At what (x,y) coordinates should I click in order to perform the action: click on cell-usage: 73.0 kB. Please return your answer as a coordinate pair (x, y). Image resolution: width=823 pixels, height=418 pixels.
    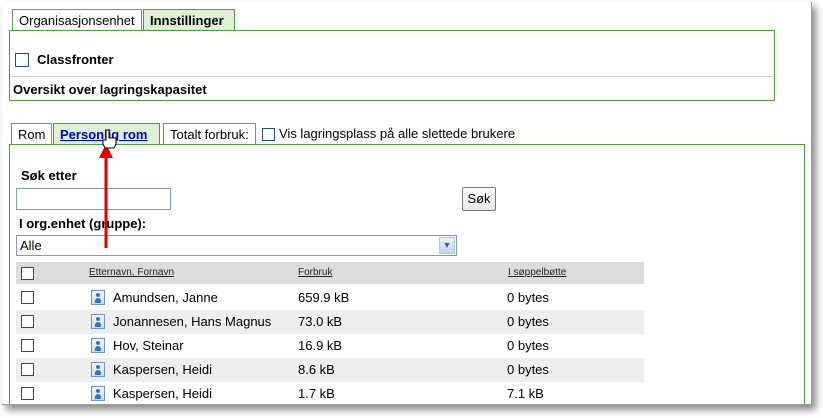
    Looking at the image, I should click on (320, 321).